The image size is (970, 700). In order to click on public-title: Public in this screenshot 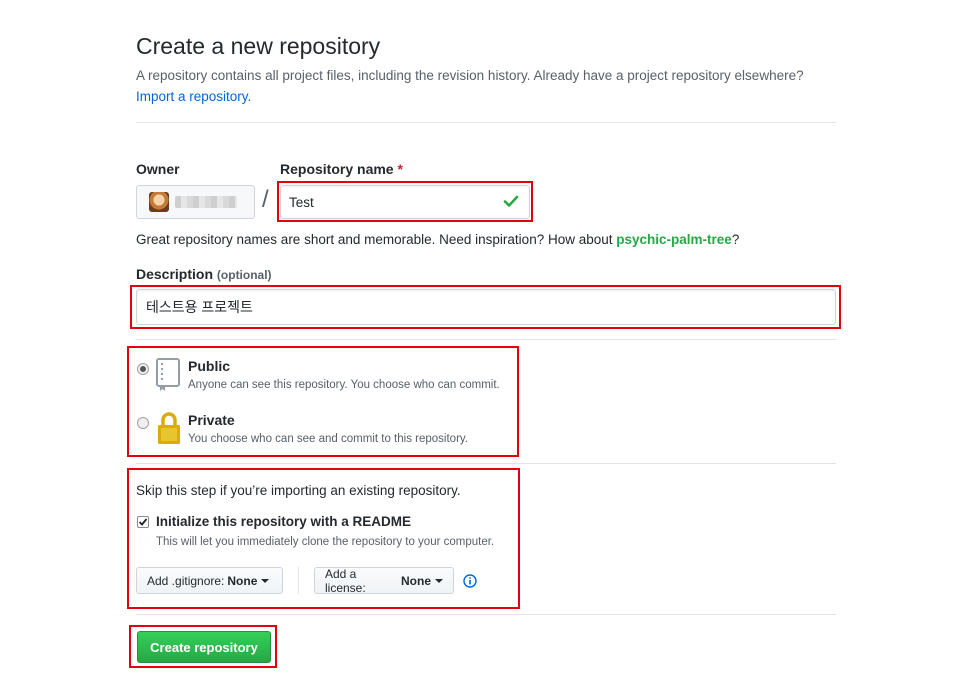, I will do `click(209, 366)`.